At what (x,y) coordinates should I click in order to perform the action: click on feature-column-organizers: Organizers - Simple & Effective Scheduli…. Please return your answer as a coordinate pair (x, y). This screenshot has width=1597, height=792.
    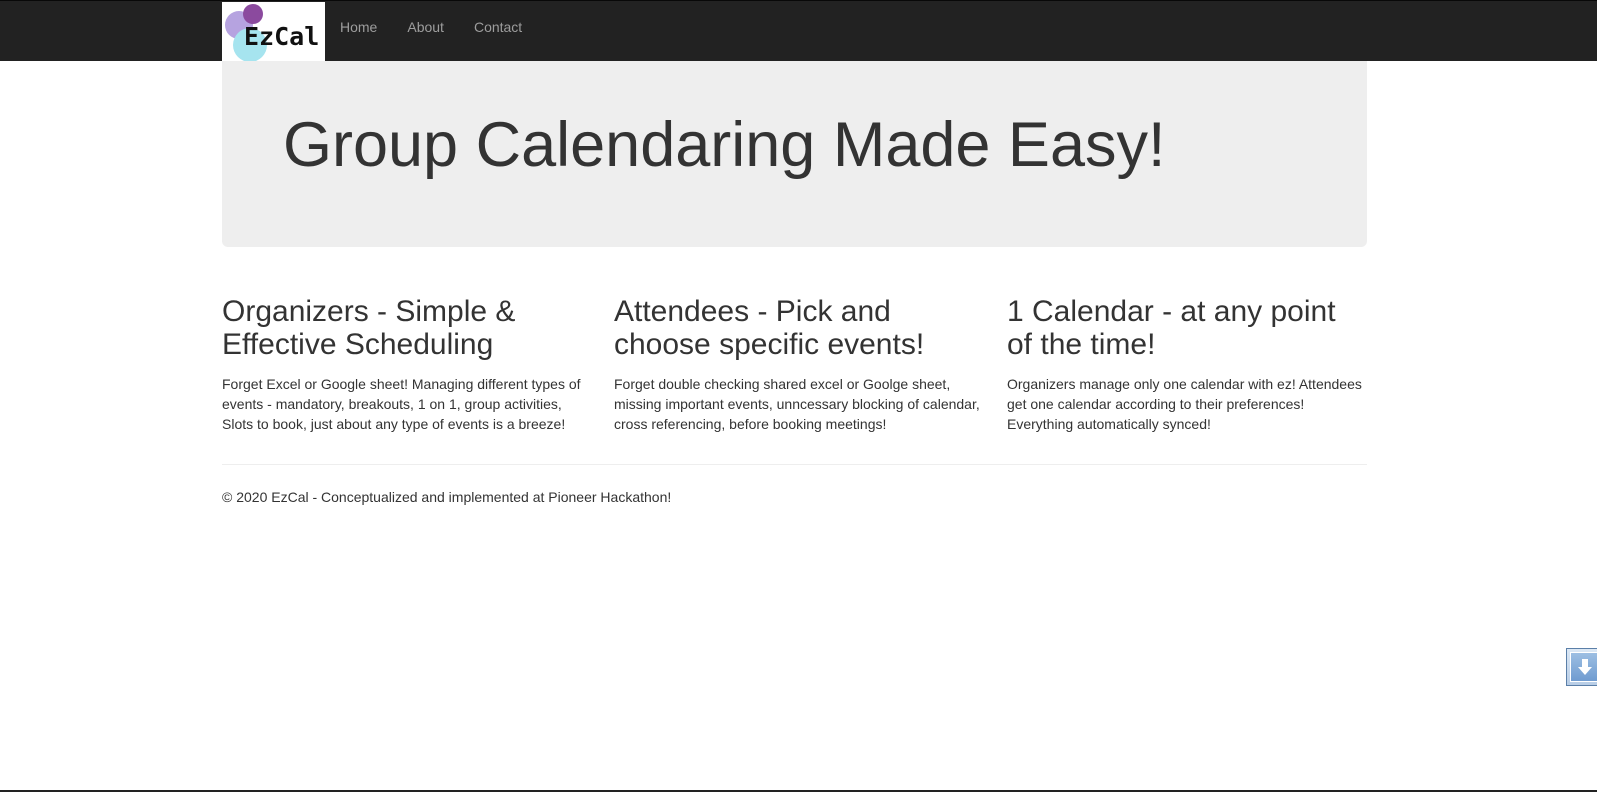
    Looking at the image, I should click on (406, 364).